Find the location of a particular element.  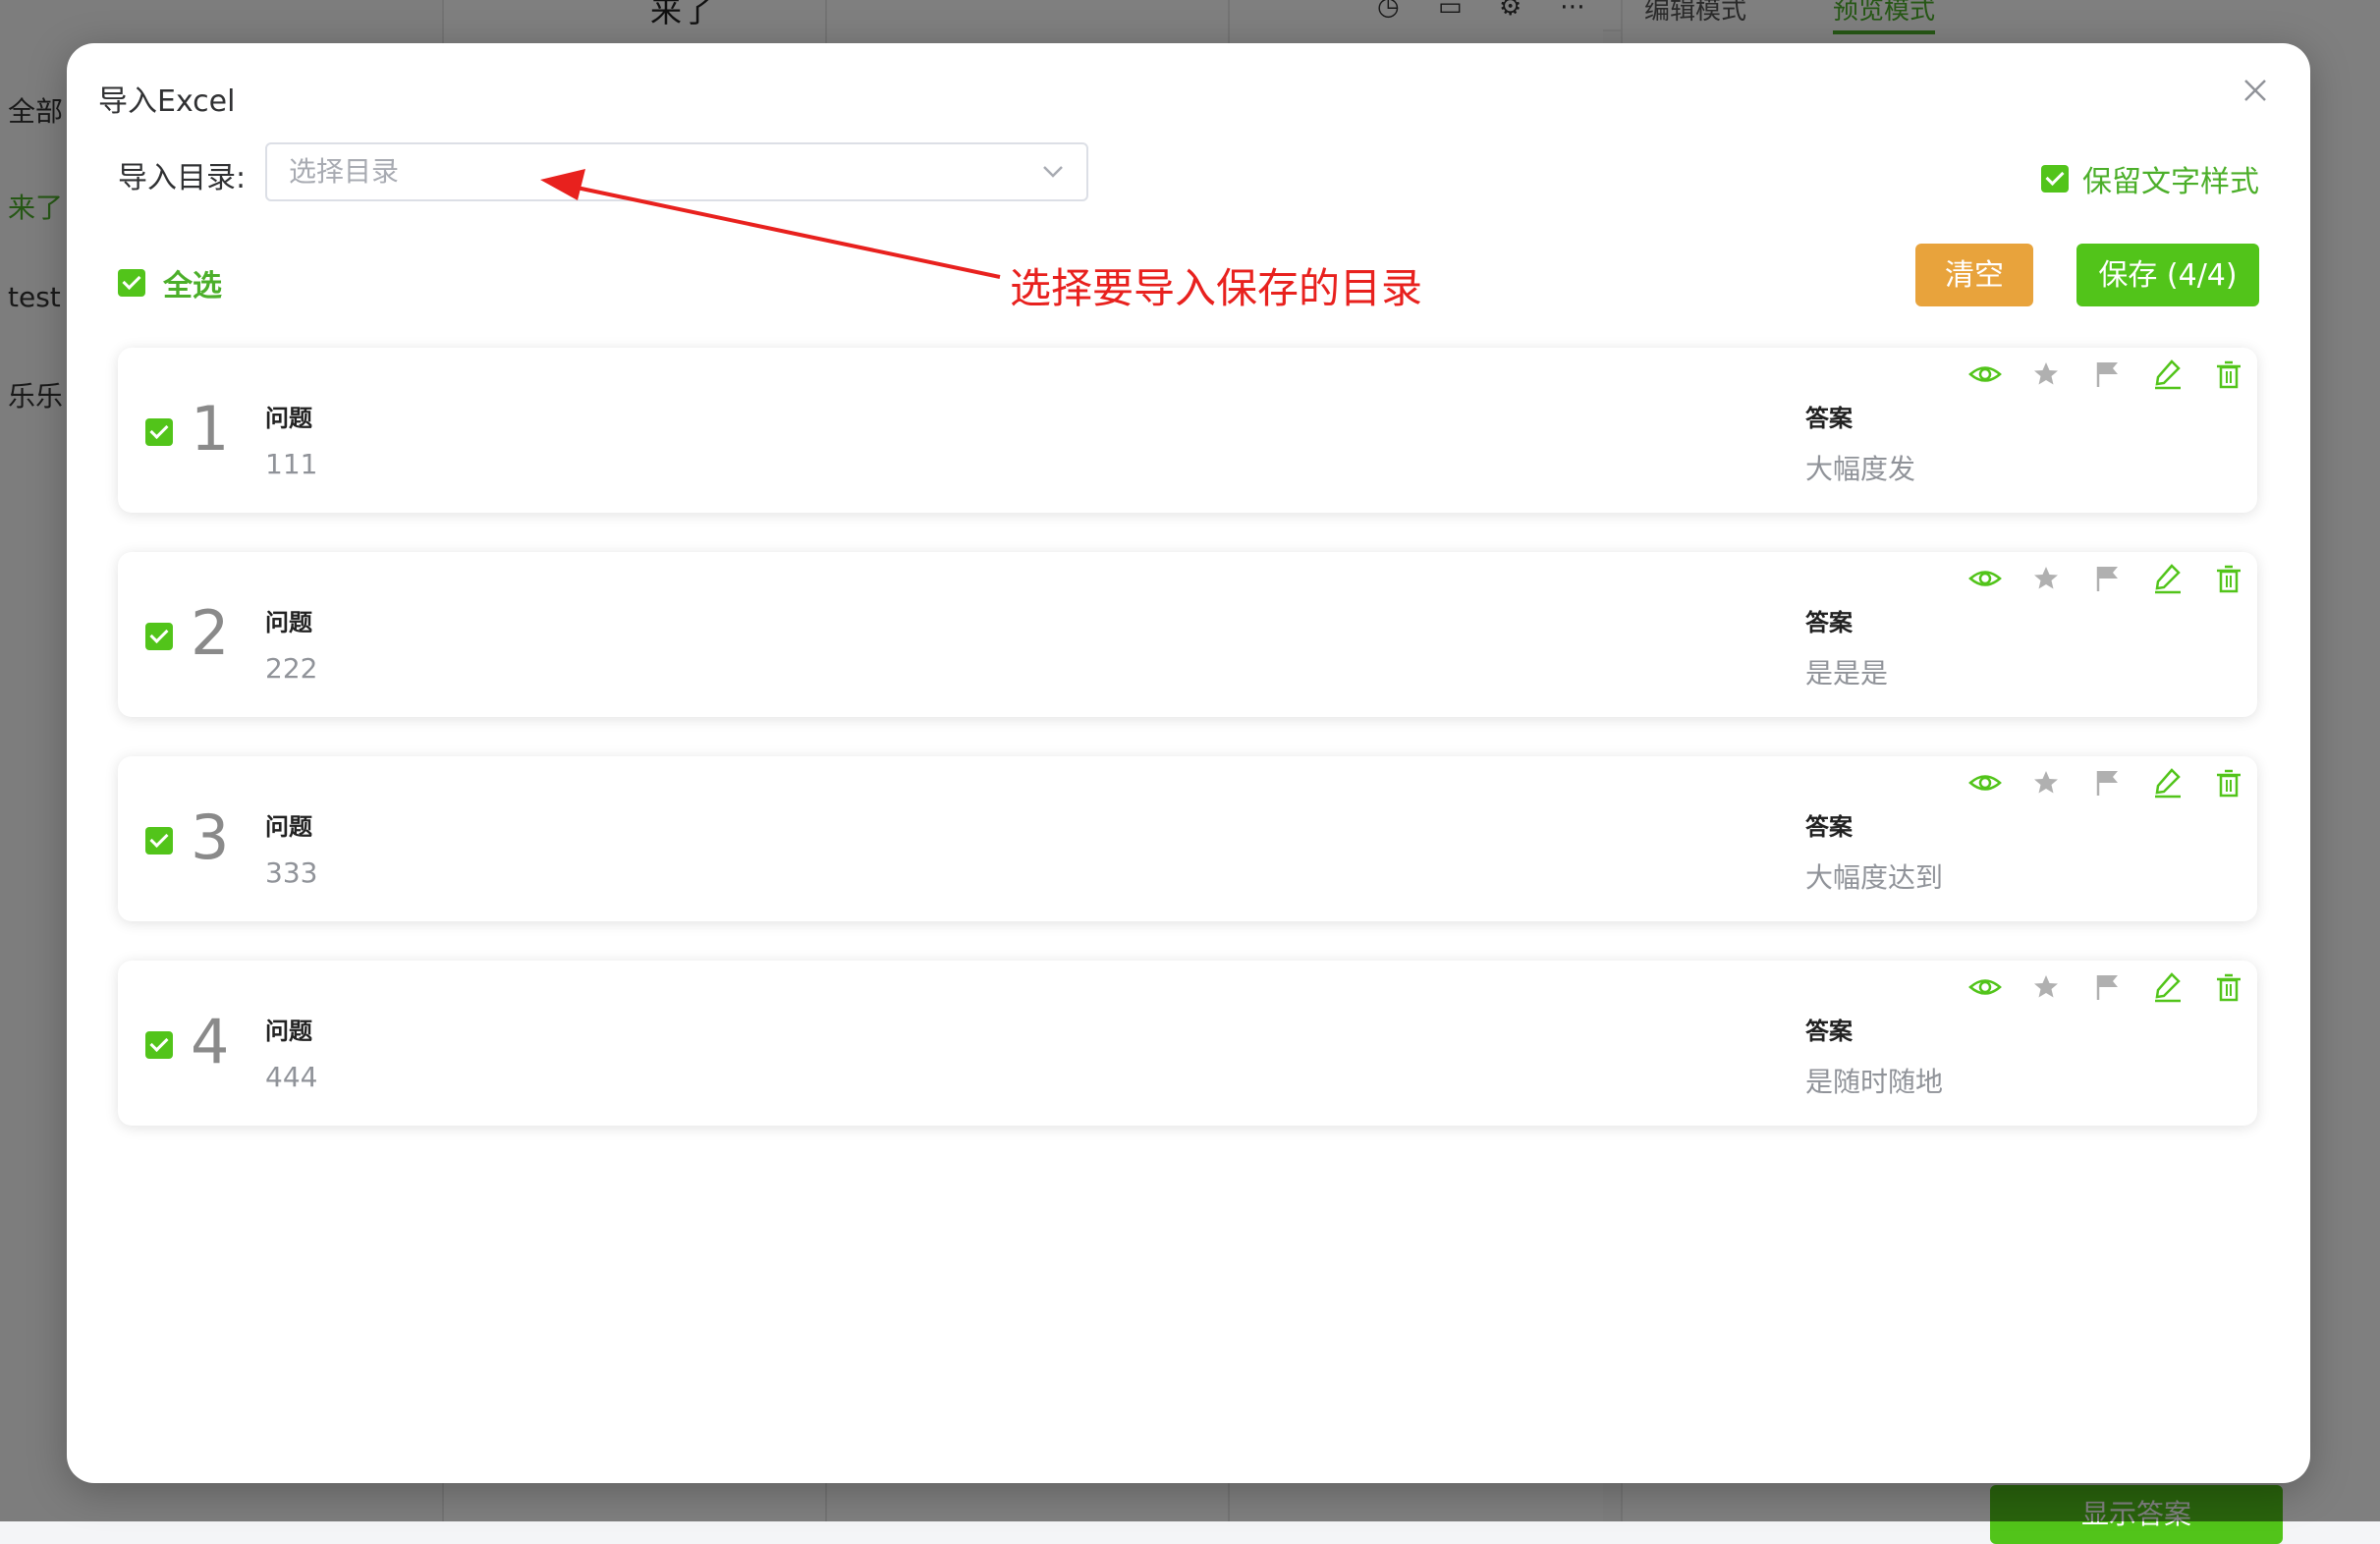

dialog-title: 导入Excel is located at coordinates (167, 102).